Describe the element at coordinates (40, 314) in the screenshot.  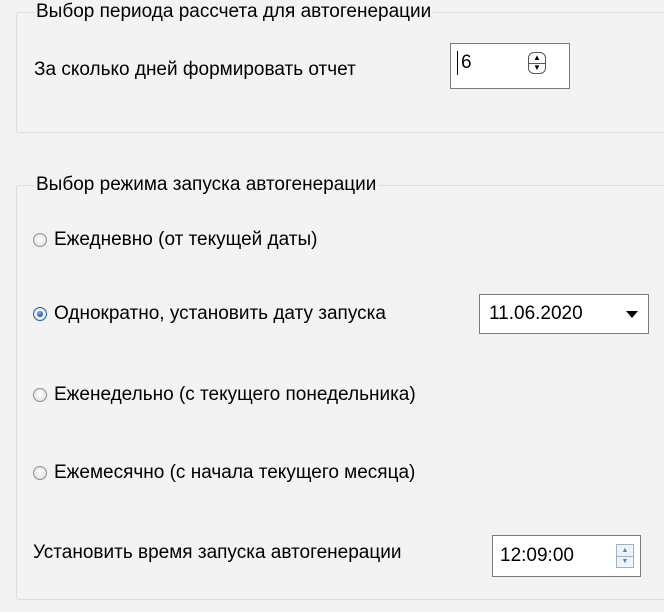
I see `radio-once-circle` at that location.